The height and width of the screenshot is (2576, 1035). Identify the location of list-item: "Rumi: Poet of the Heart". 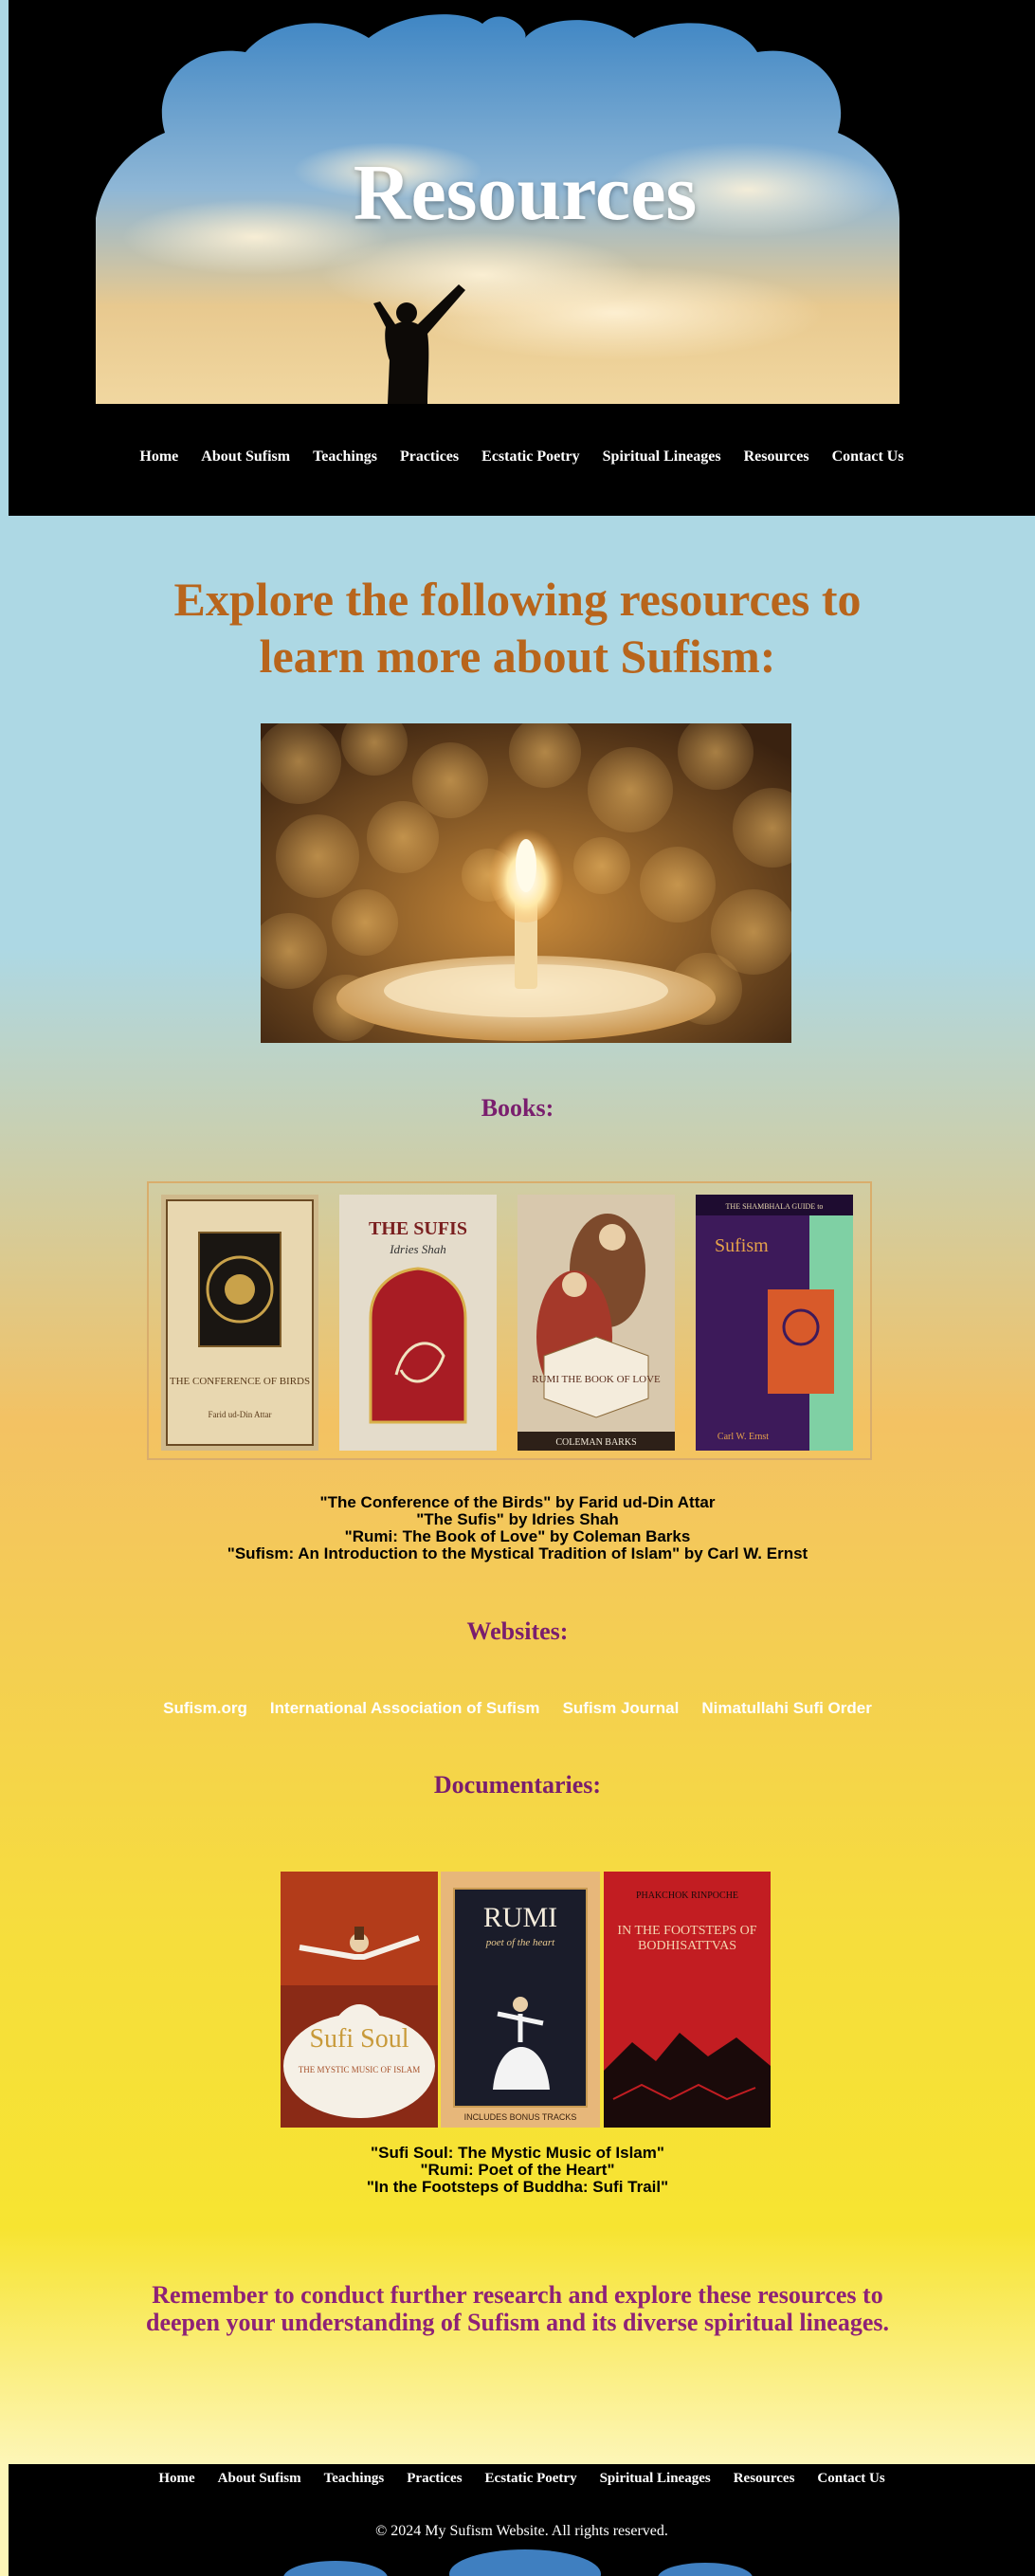
(517, 2170).